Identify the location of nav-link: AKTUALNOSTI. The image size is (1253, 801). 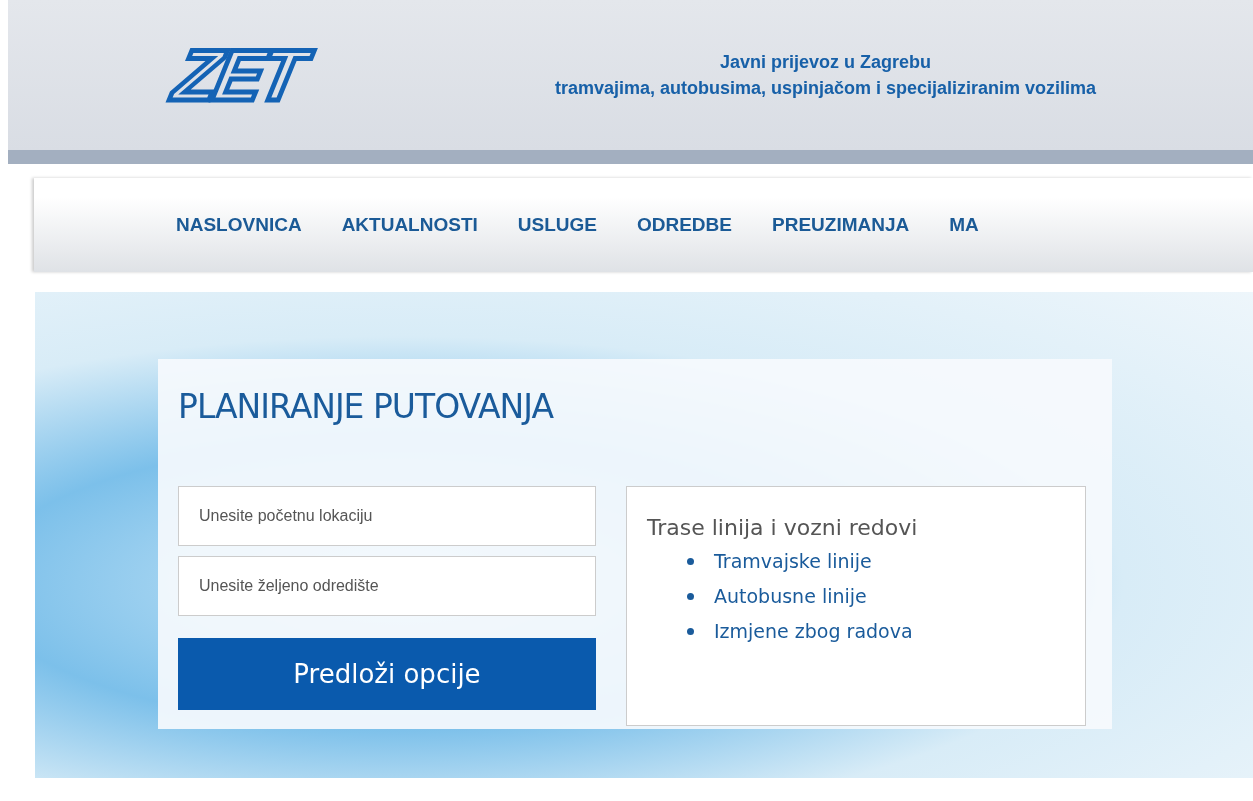
(409, 225).